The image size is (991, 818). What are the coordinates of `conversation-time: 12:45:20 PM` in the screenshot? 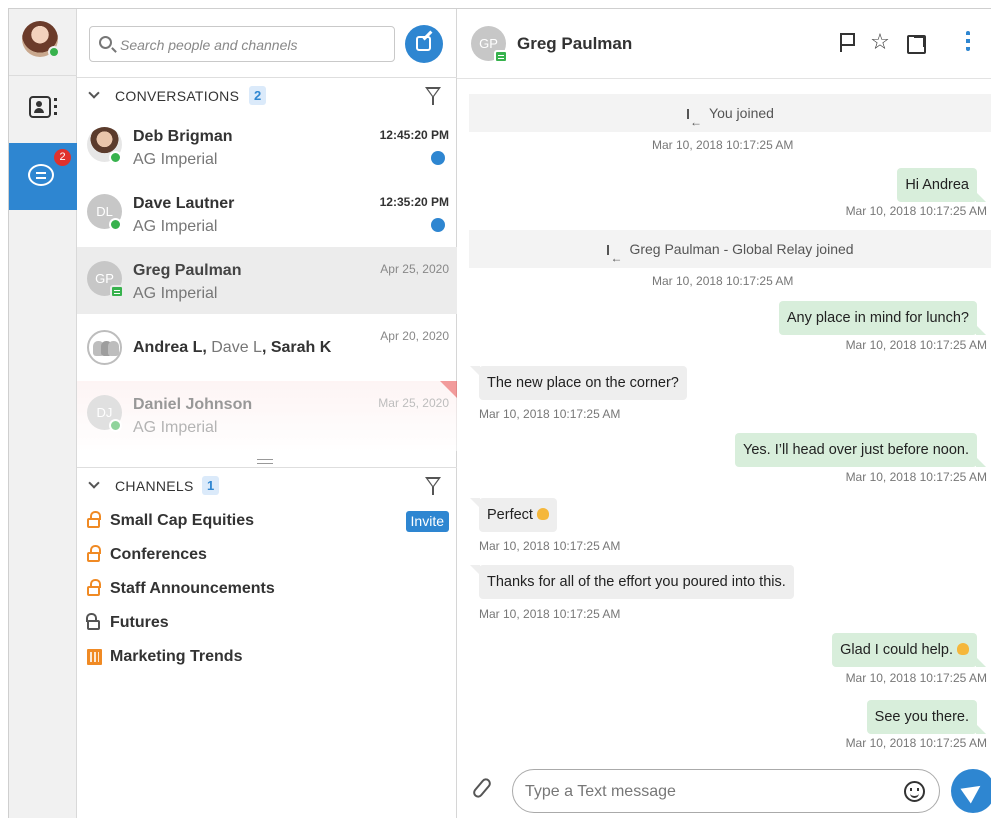 It's located at (414, 135).